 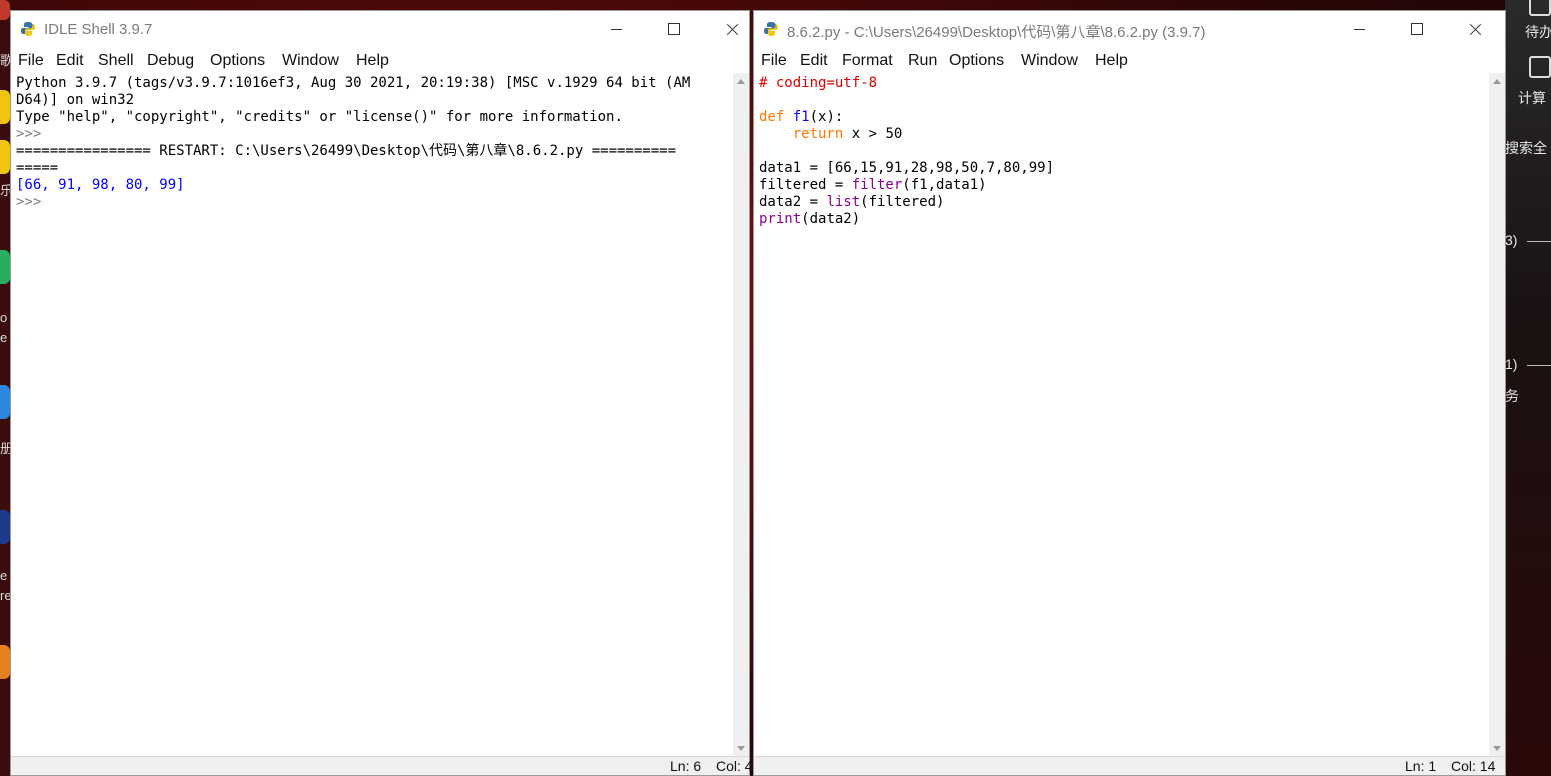 What do you see at coordinates (1511, 364) in the screenshot?
I see `timeline-label: 1)` at bounding box center [1511, 364].